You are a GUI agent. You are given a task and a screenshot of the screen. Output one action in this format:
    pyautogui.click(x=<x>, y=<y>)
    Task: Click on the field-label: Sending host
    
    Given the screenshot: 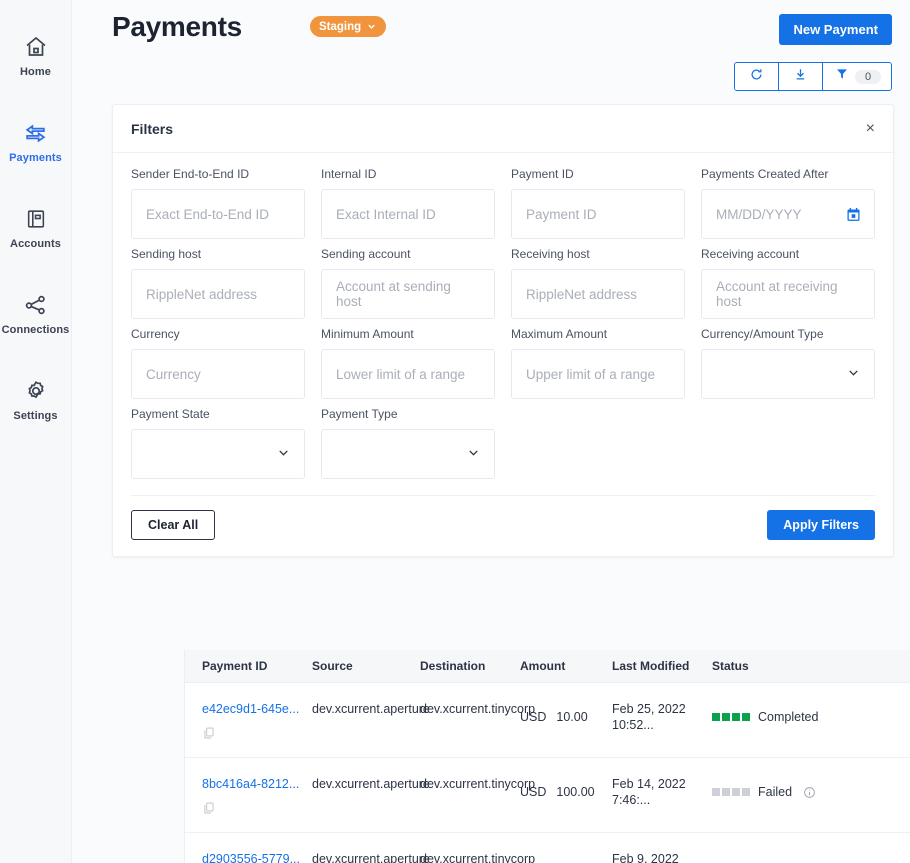 What is the action you would take?
    pyautogui.click(x=166, y=254)
    